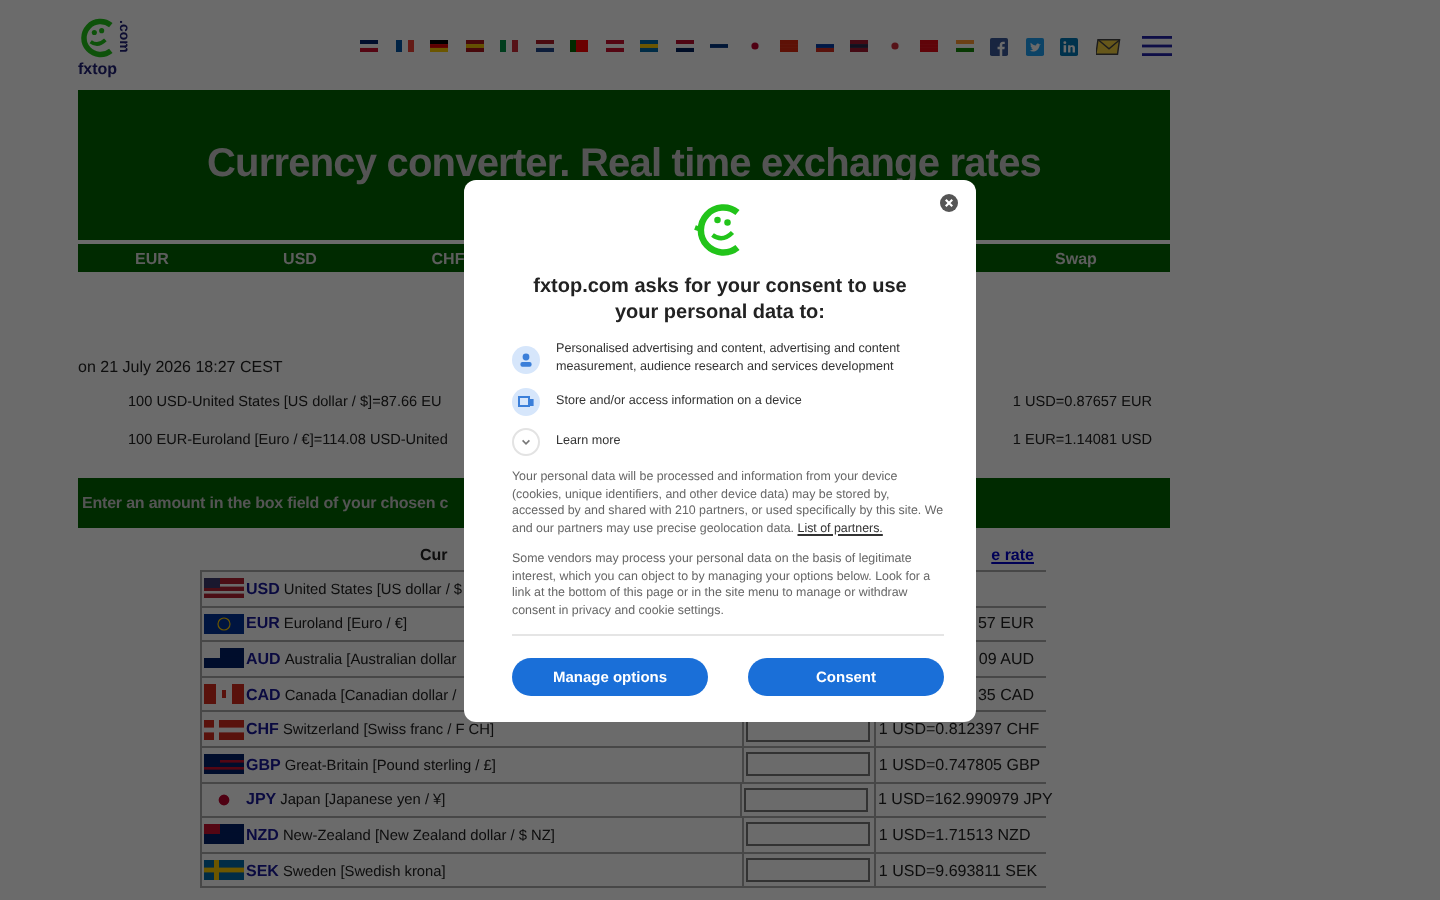 The width and height of the screenshot is (1440, 900). I want to click on currency-tab: EUR, so click(152, 258).